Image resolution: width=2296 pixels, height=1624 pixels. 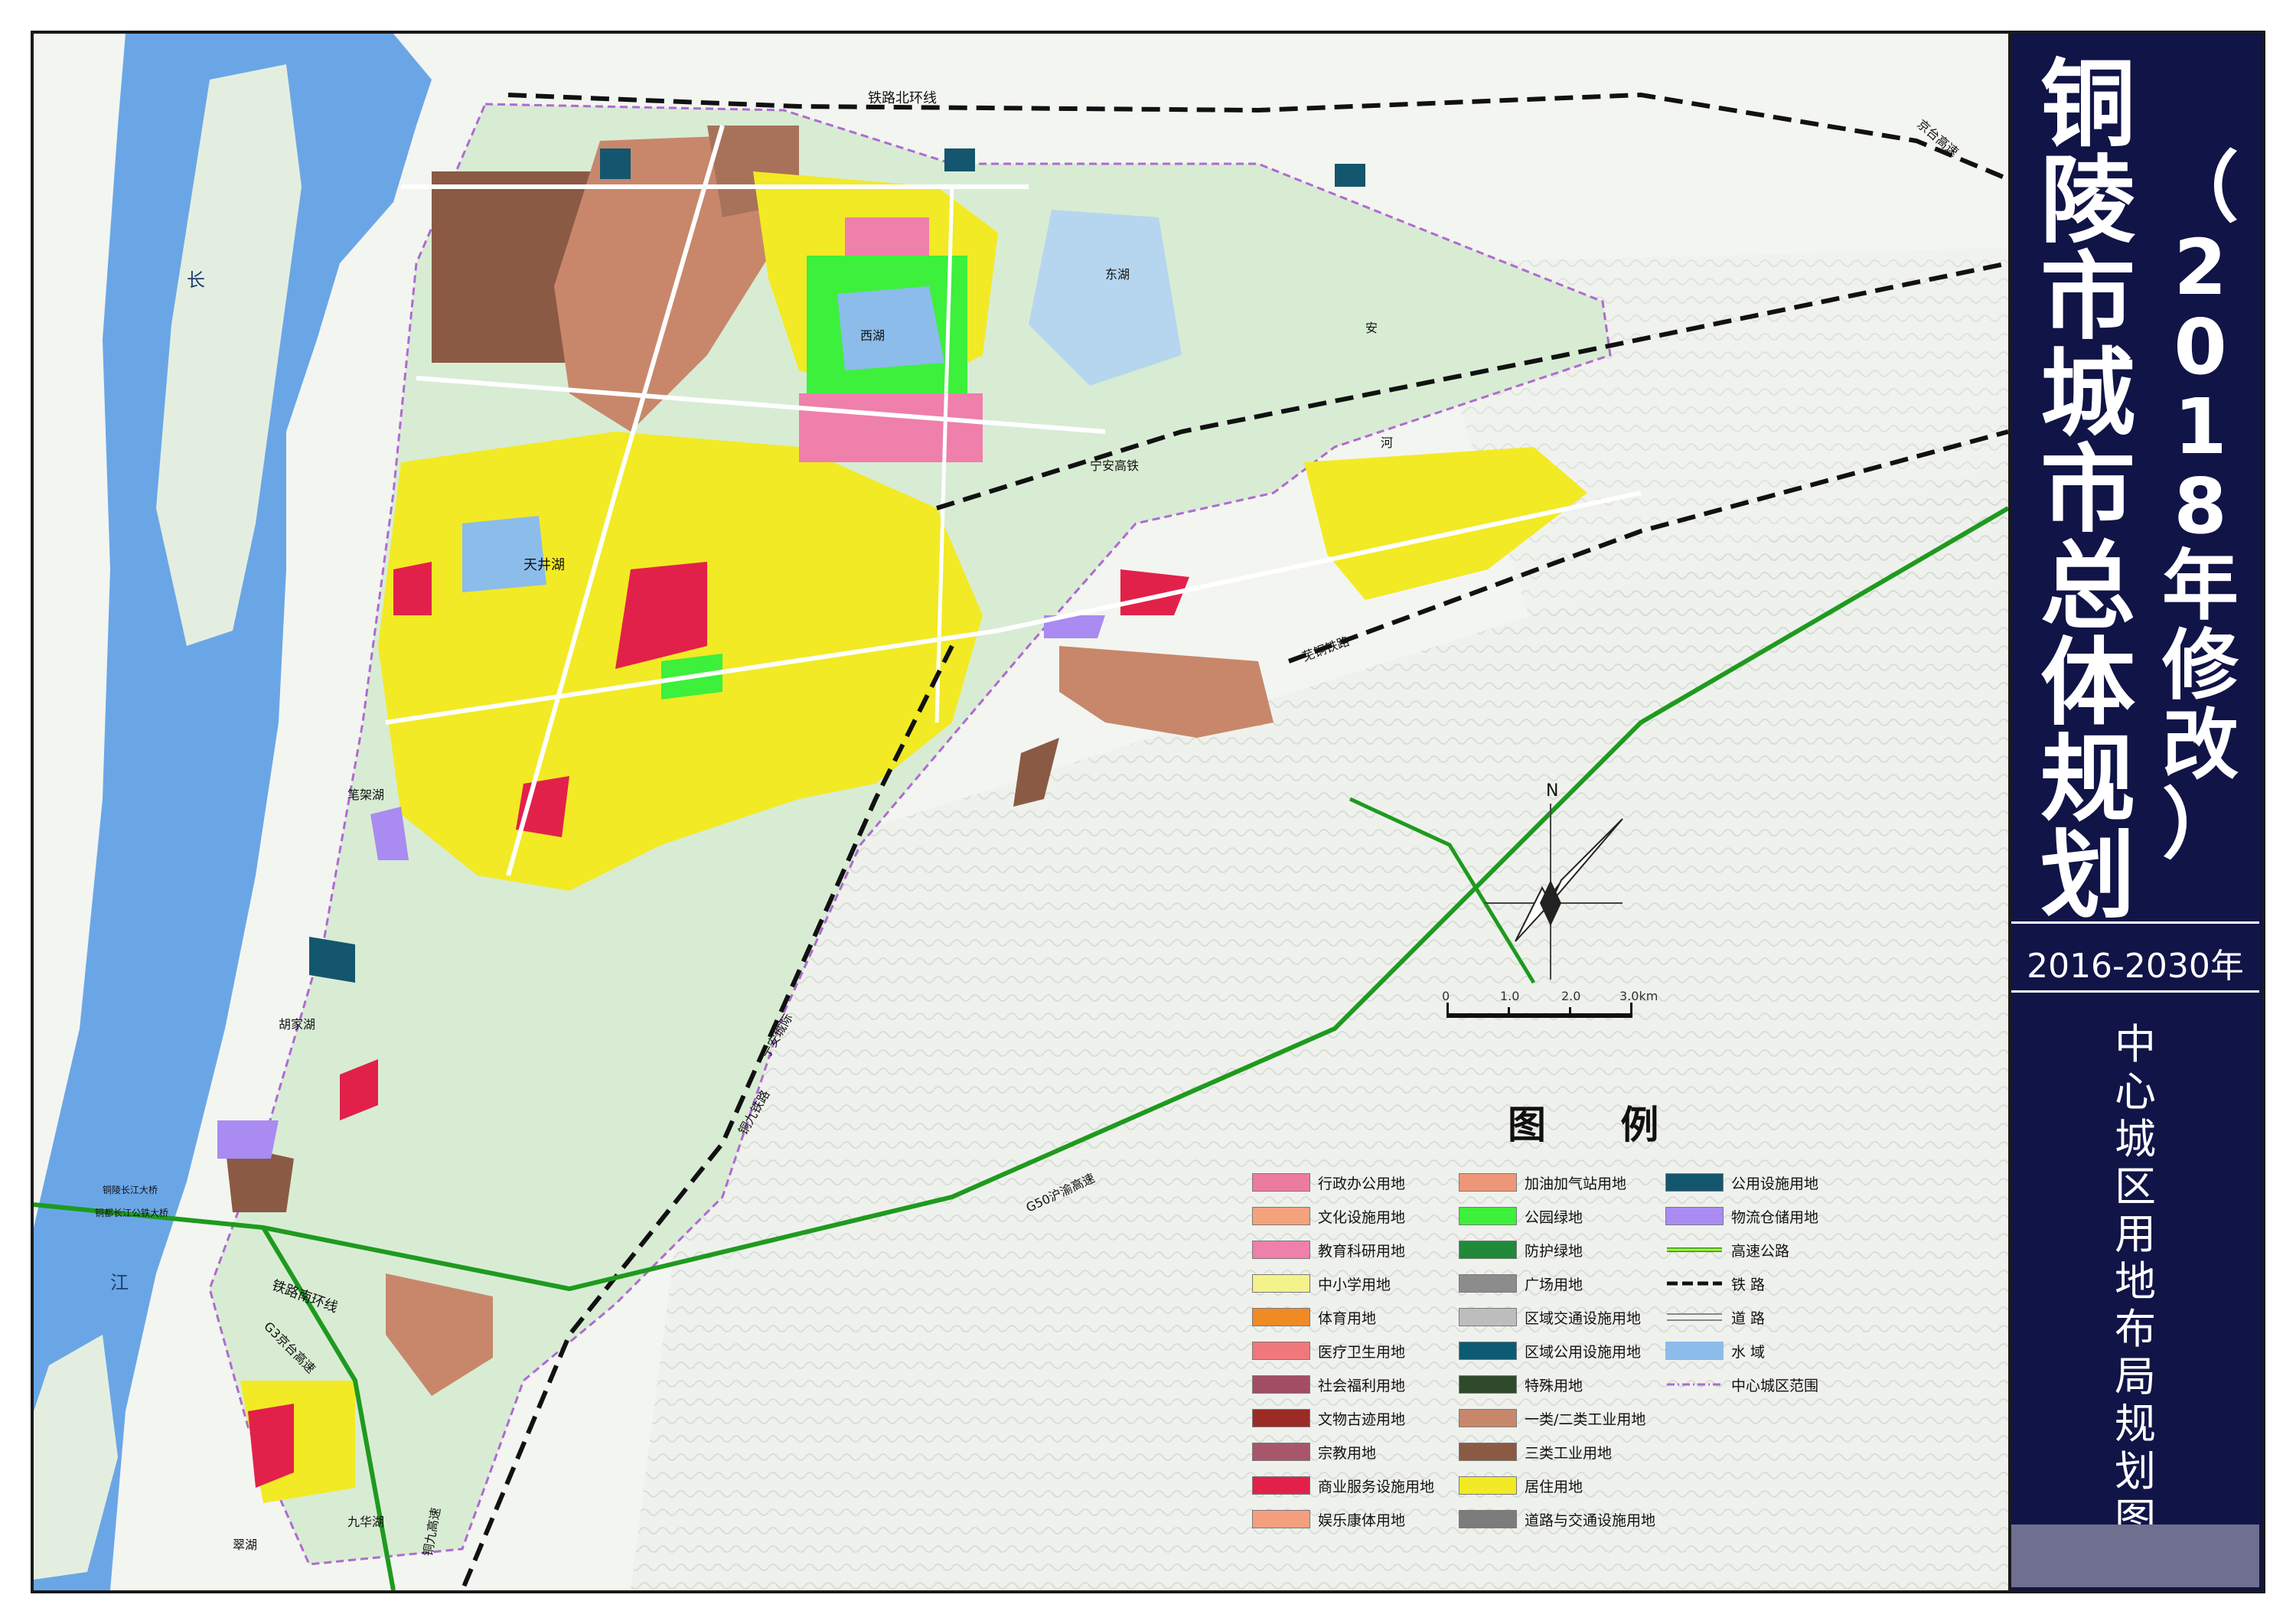 I want to click on legend-item: 文物古迹用地, so click(x=1328, y=1419).